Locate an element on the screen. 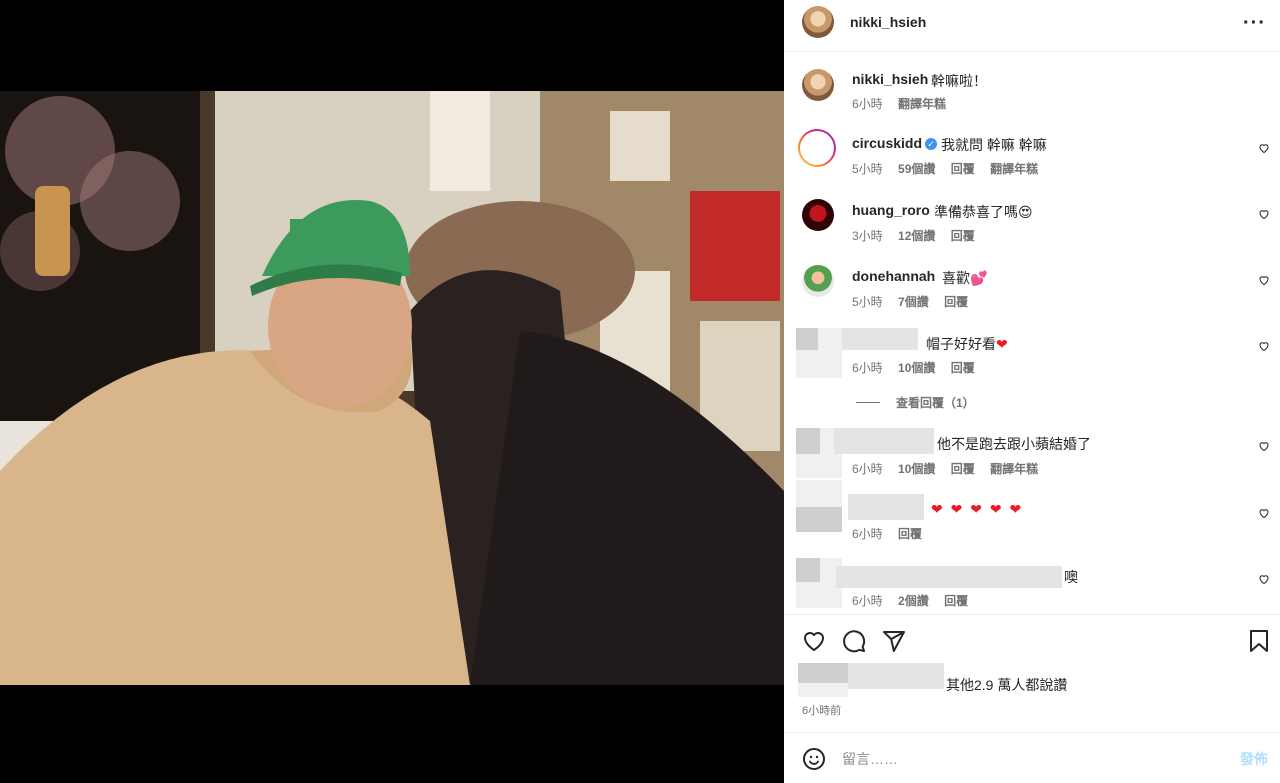 The width and height of the screenshot is (1280, 783). caption-translate: 翻譯年糕 is located at coordinates (922, 104).